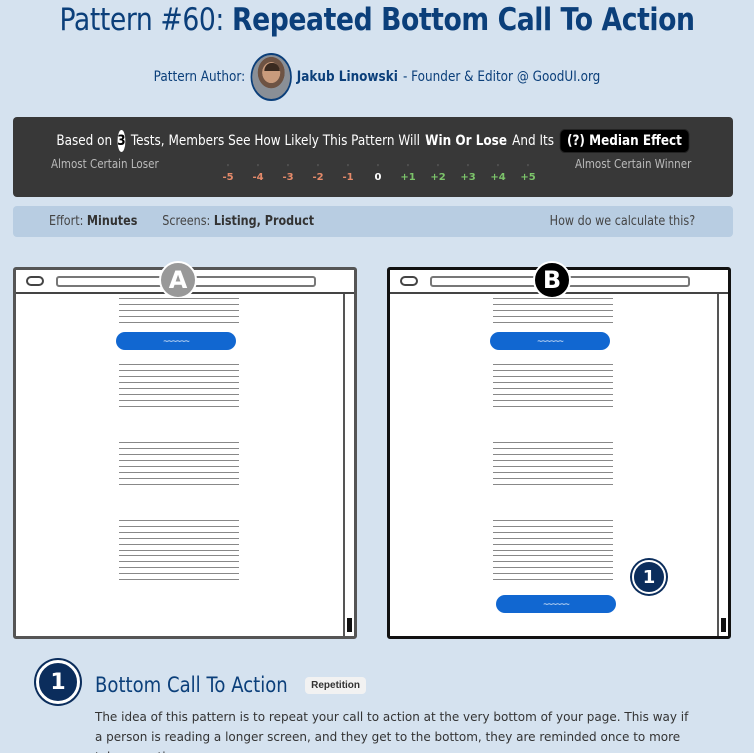 This screenshot has height=753, width=754. What do you see at coordinates (121, 141) in the screenshot?
I see `tests-count-badge: 3` at bounding box center [121, 141].